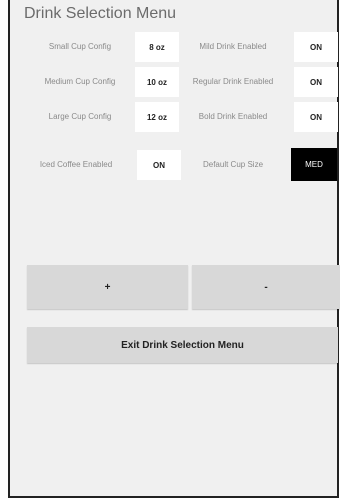 The image size is (340, 500). I want to click on mild-drink-label: Mild Drink Enabled, so click(233, 46).